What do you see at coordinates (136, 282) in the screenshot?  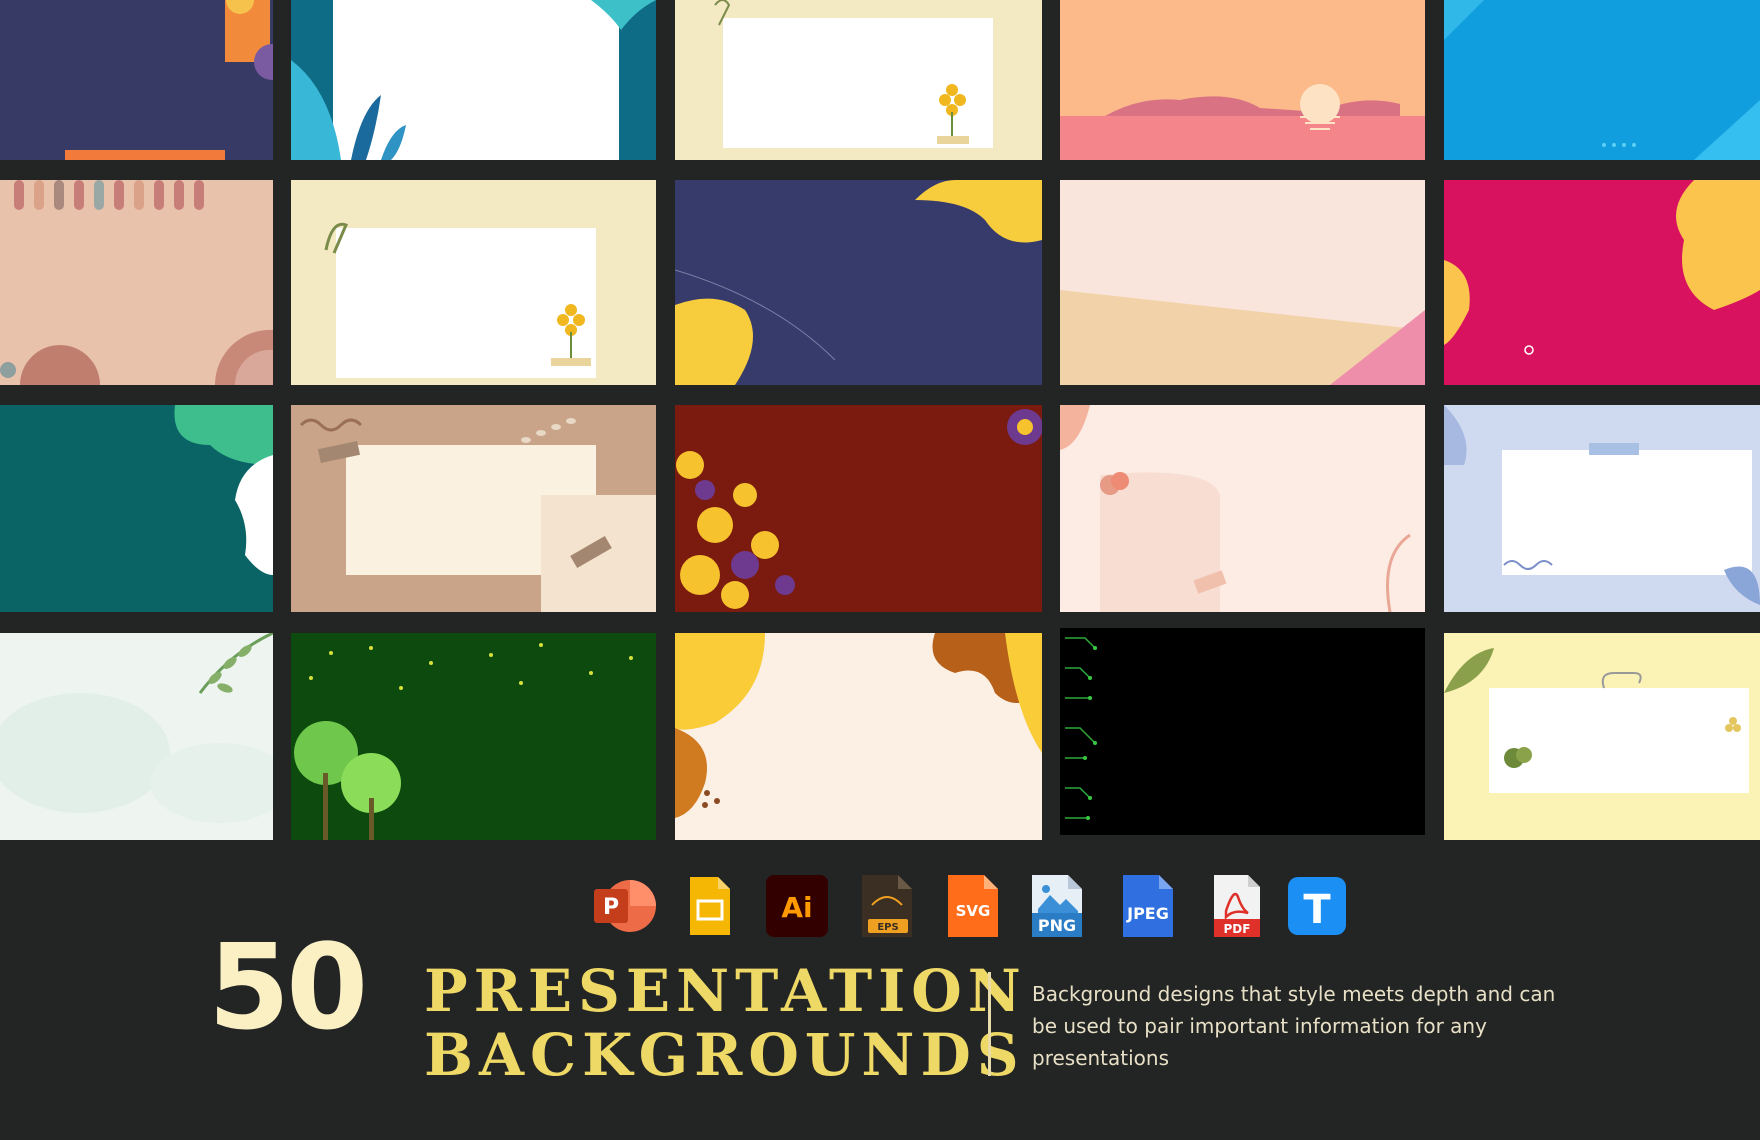 I see `thumbnail-boho-rainbow` at bounding box center [136, 282].